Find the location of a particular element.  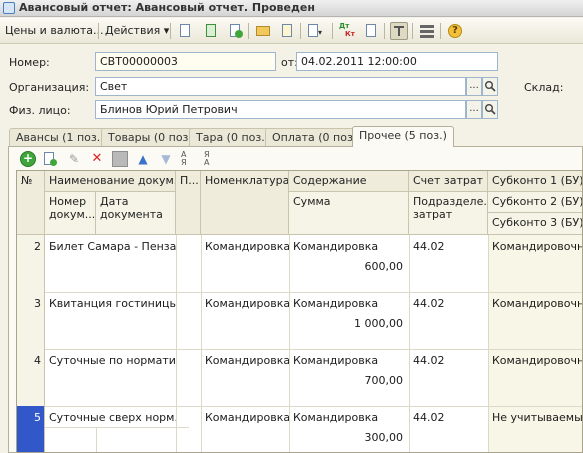

report-icon is located at coordinates (371, 31).